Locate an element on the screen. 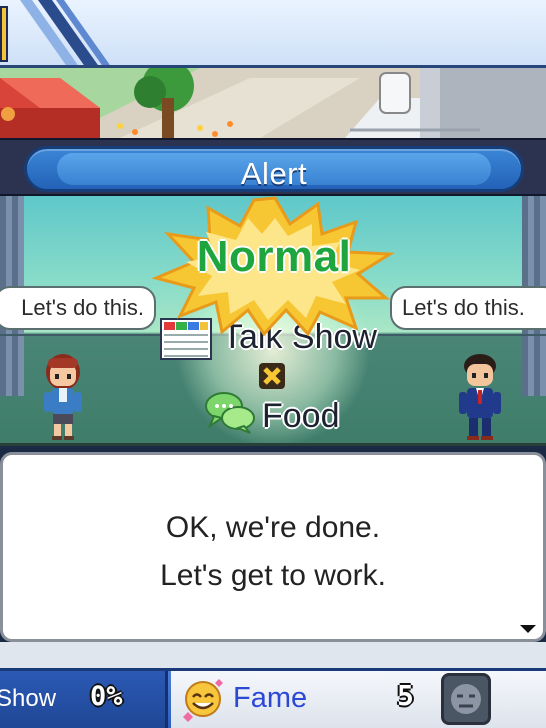  x-mark-icon is located at coordinates (272, 376).